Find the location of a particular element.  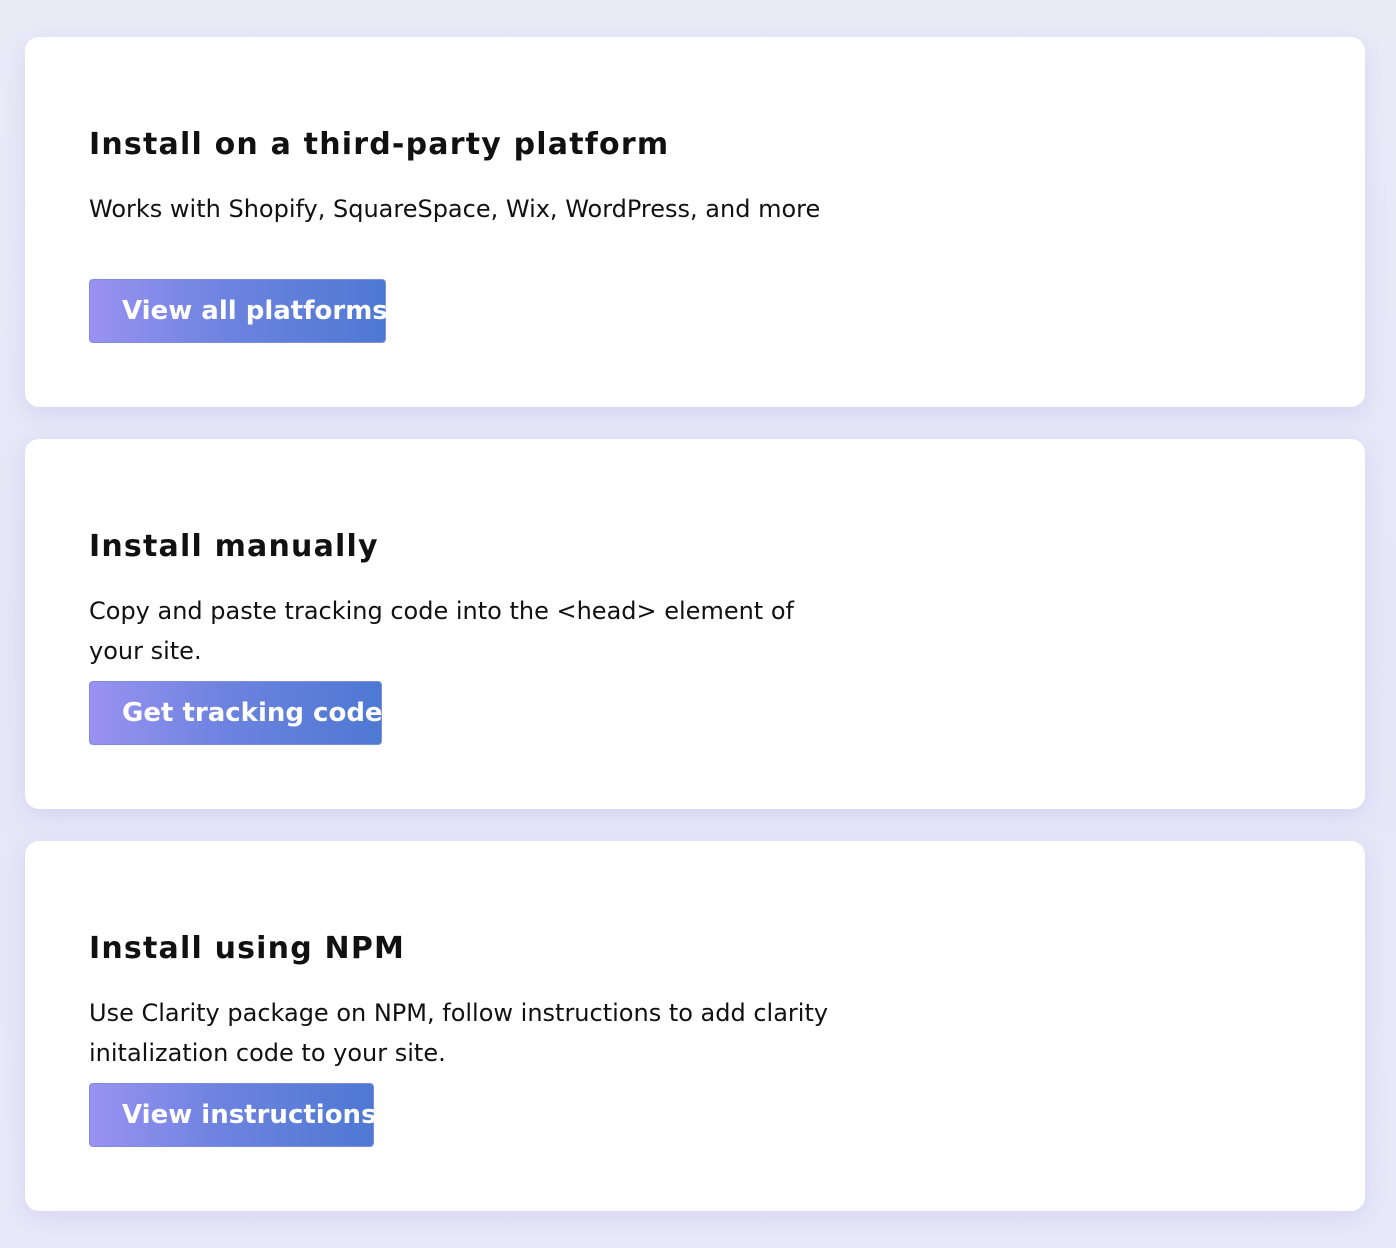

view-all-platforms-button: View all platforms is located at coordinates (238, 311).